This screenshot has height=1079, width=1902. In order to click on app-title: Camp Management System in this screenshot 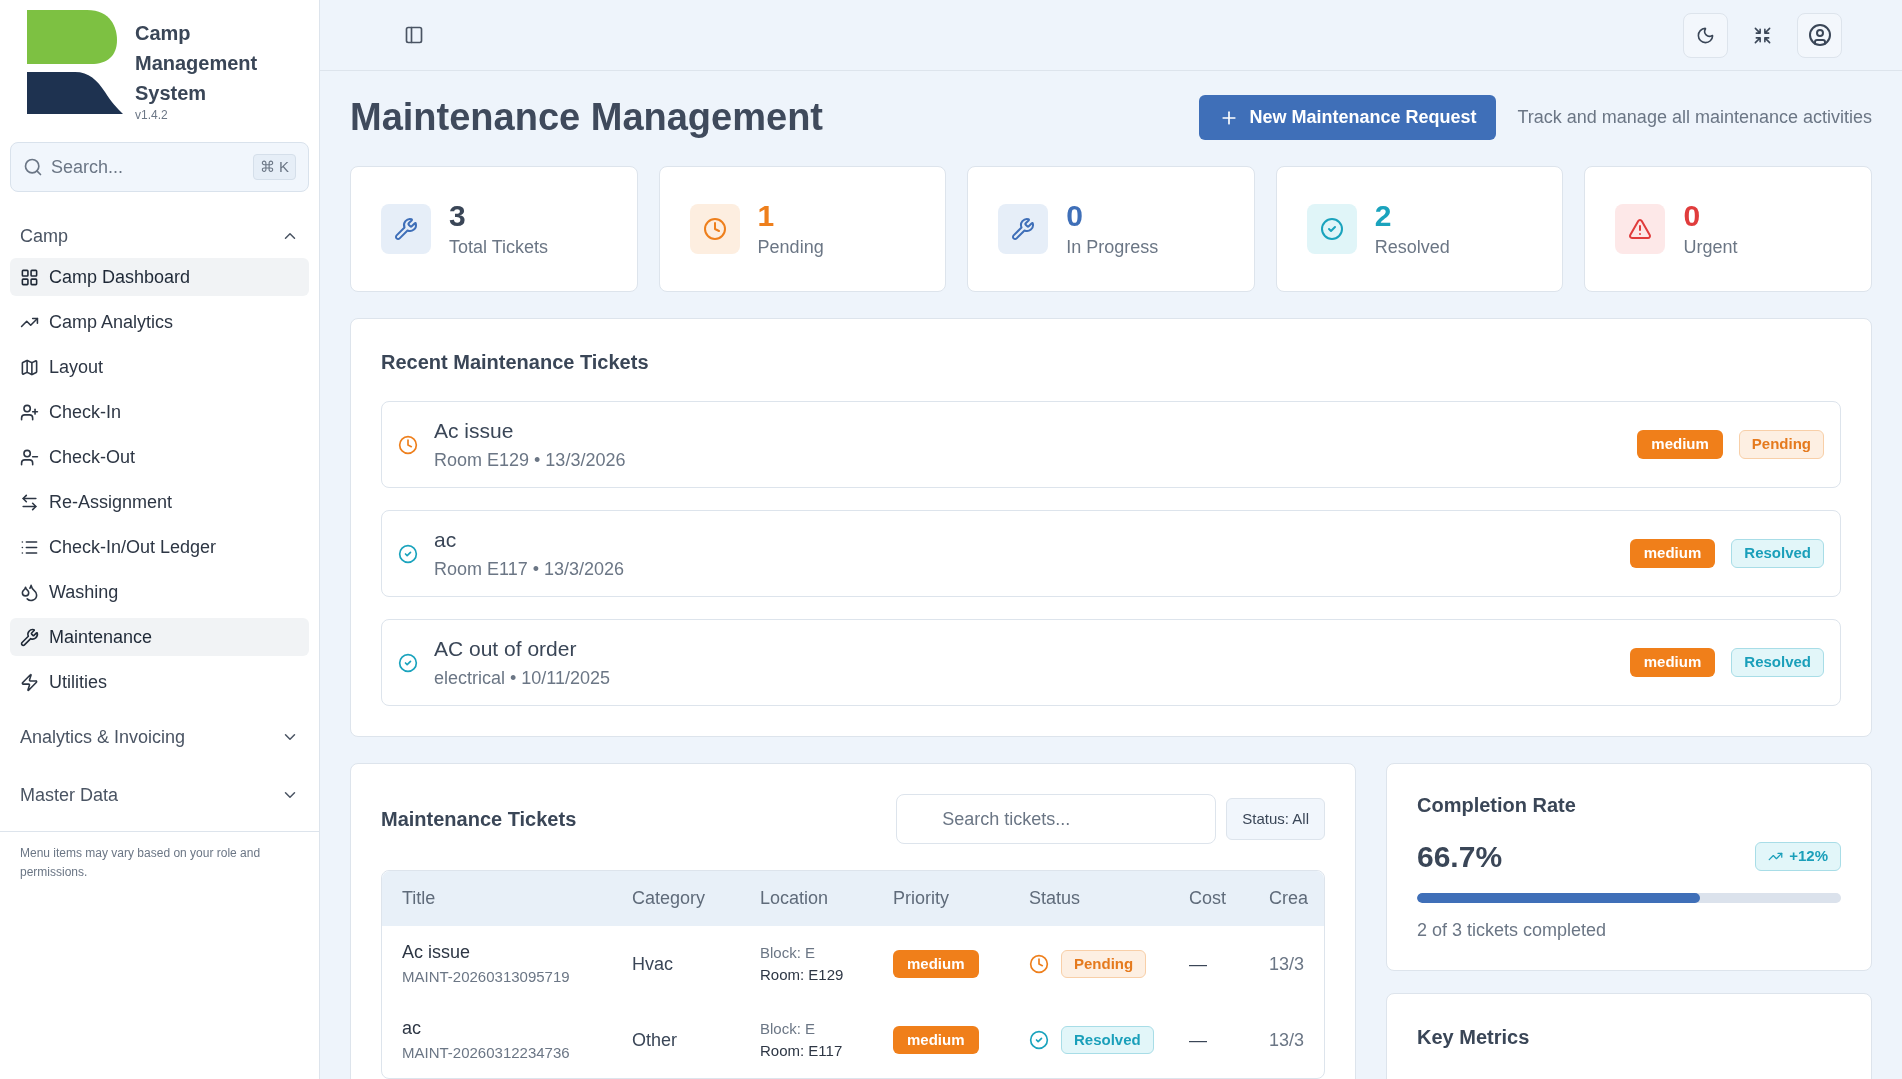, I will do `click(197, 63)`.